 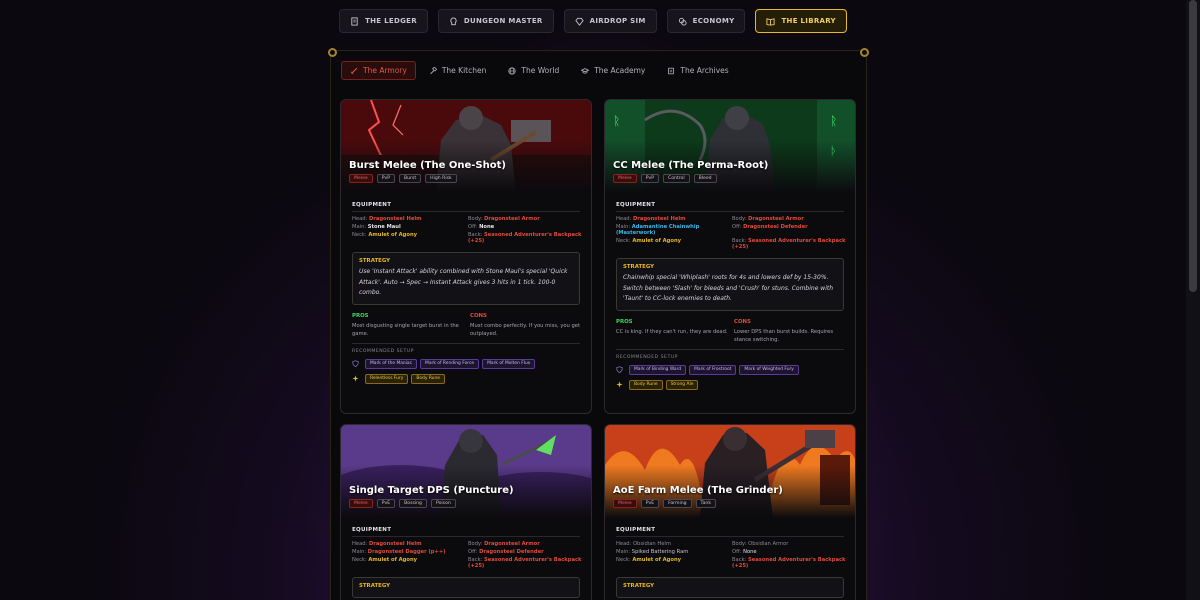 What do you see at coordinates (385, 70) in the screenshot?
I see `tab-label: The Armory` at bounding box center [385, 70].